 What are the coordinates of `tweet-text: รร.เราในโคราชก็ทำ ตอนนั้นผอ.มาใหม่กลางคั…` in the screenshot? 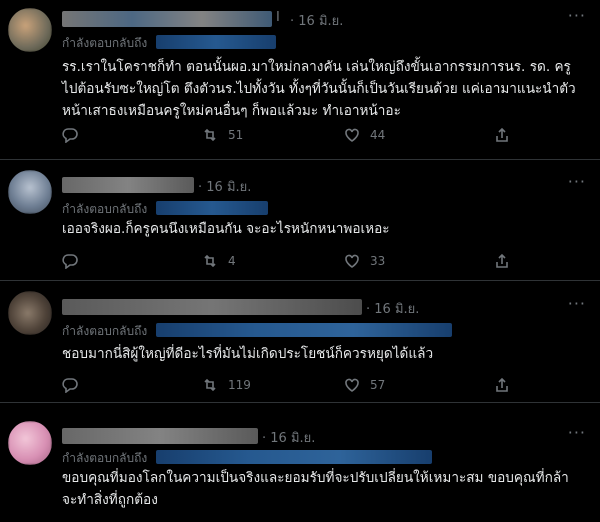 It's located at (319, 89).